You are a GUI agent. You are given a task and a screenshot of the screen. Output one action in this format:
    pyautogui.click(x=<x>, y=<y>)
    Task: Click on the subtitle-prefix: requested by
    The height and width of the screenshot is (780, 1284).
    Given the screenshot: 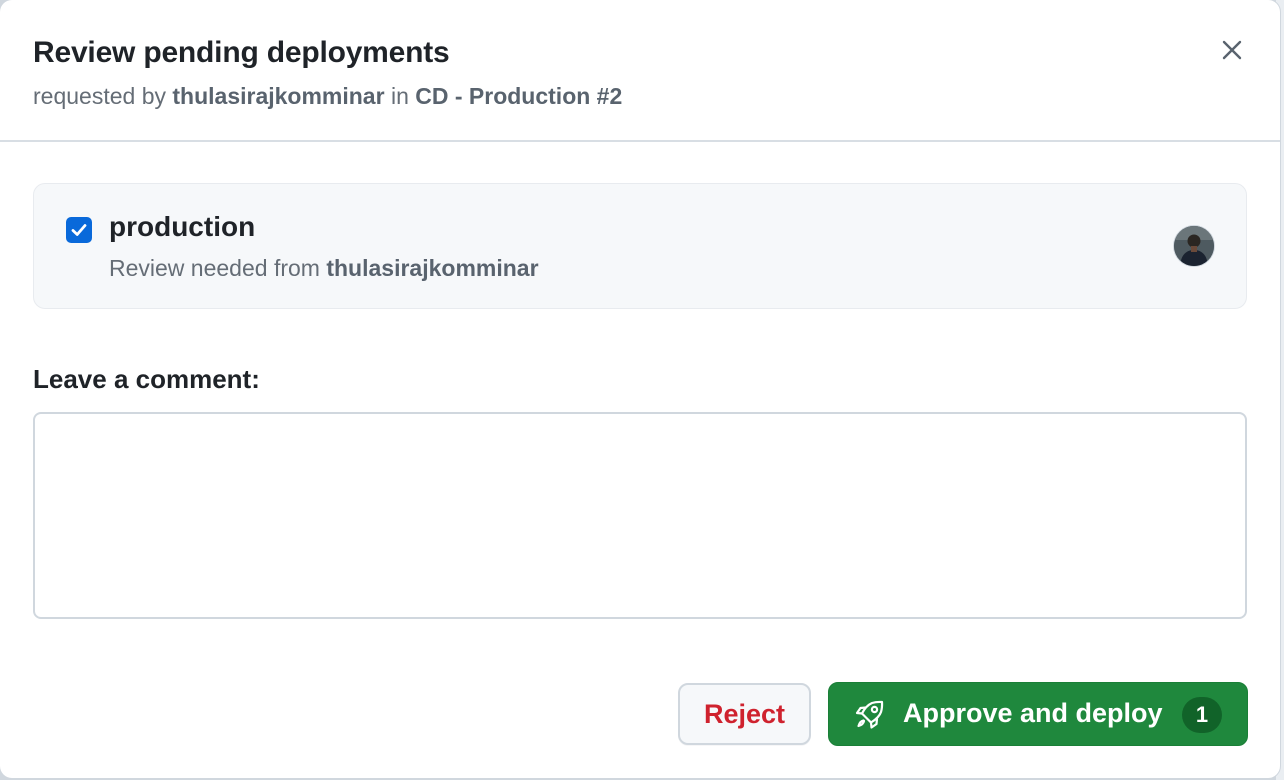 What is the action you would take?
    pyautogui.click(x=99, y=96)
    